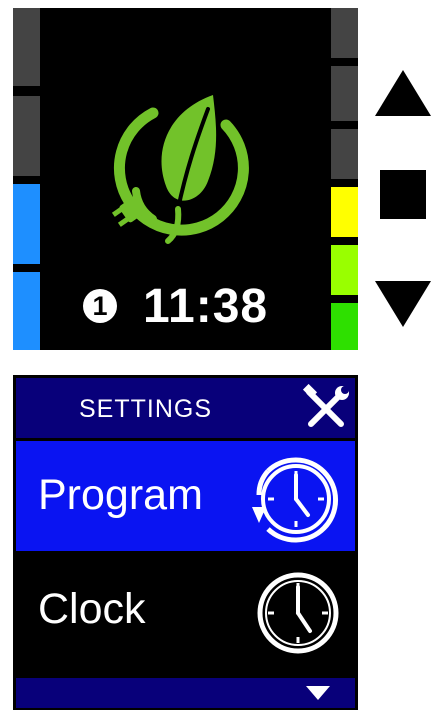 This screenshot has height=713, width=441. What do you see at coordinates (318, 694) in the screenshot?
I see `chevron-down-icon` at bounding box center [318, 694].